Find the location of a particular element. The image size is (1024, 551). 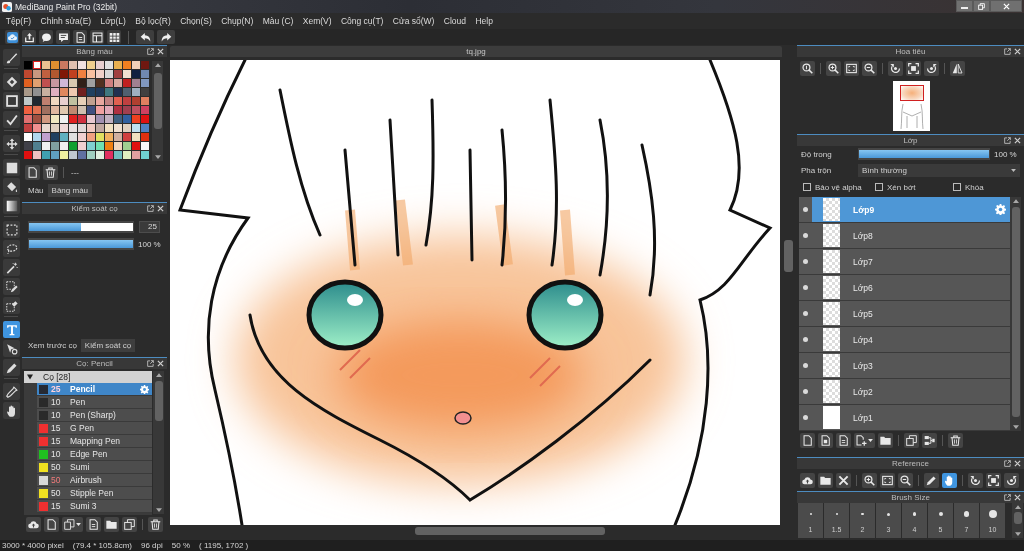

layer-row: Lớp5 is located at coordinates (904, 314).